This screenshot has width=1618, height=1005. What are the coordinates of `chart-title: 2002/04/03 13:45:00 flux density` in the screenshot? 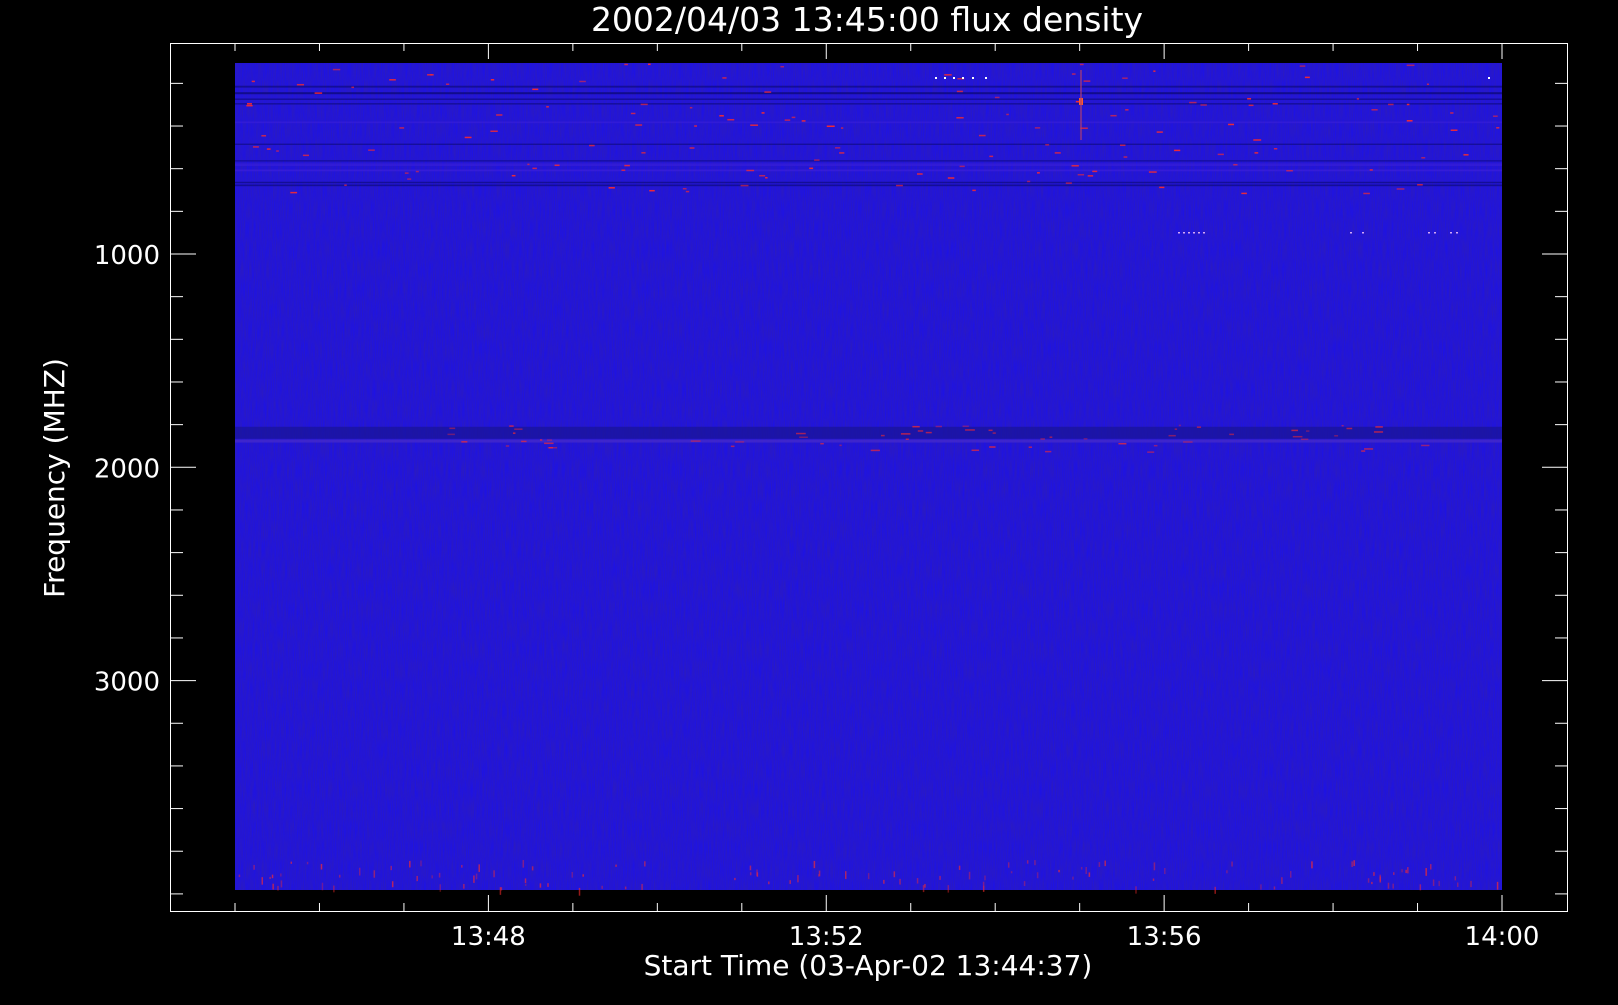 It's located at (867, 19).